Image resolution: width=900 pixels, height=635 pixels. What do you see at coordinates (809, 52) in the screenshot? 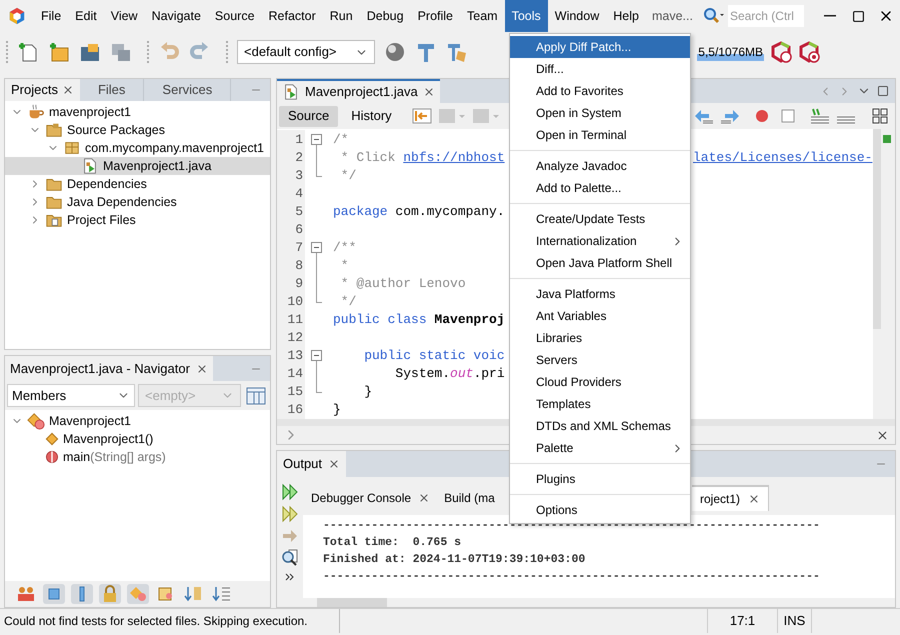
I see `profiler-stop-icon` at bounding box center [809, 52].